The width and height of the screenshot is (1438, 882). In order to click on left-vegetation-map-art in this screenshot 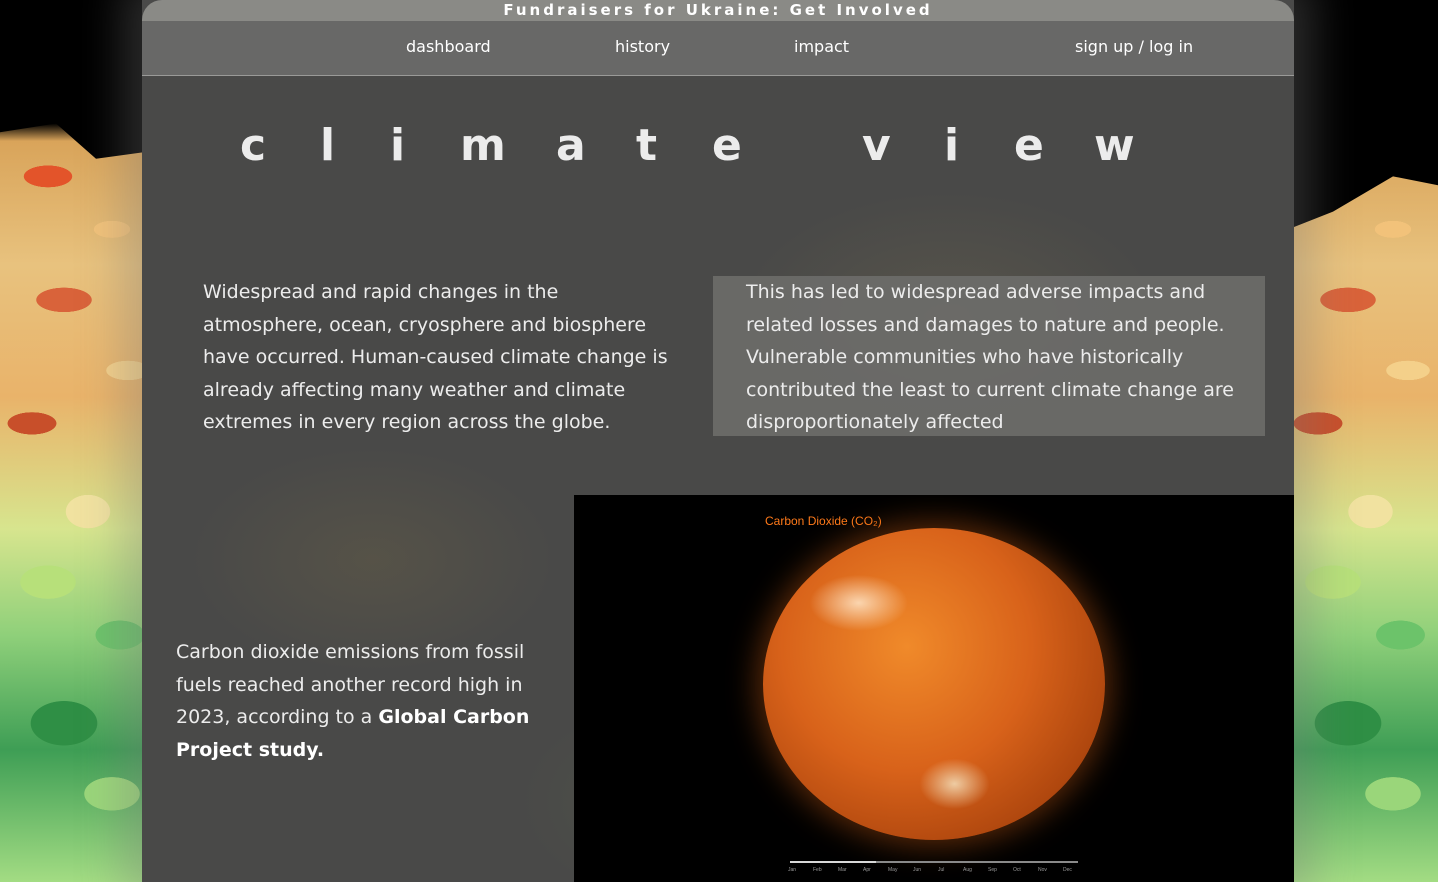, I will do `click(80, 441)`.